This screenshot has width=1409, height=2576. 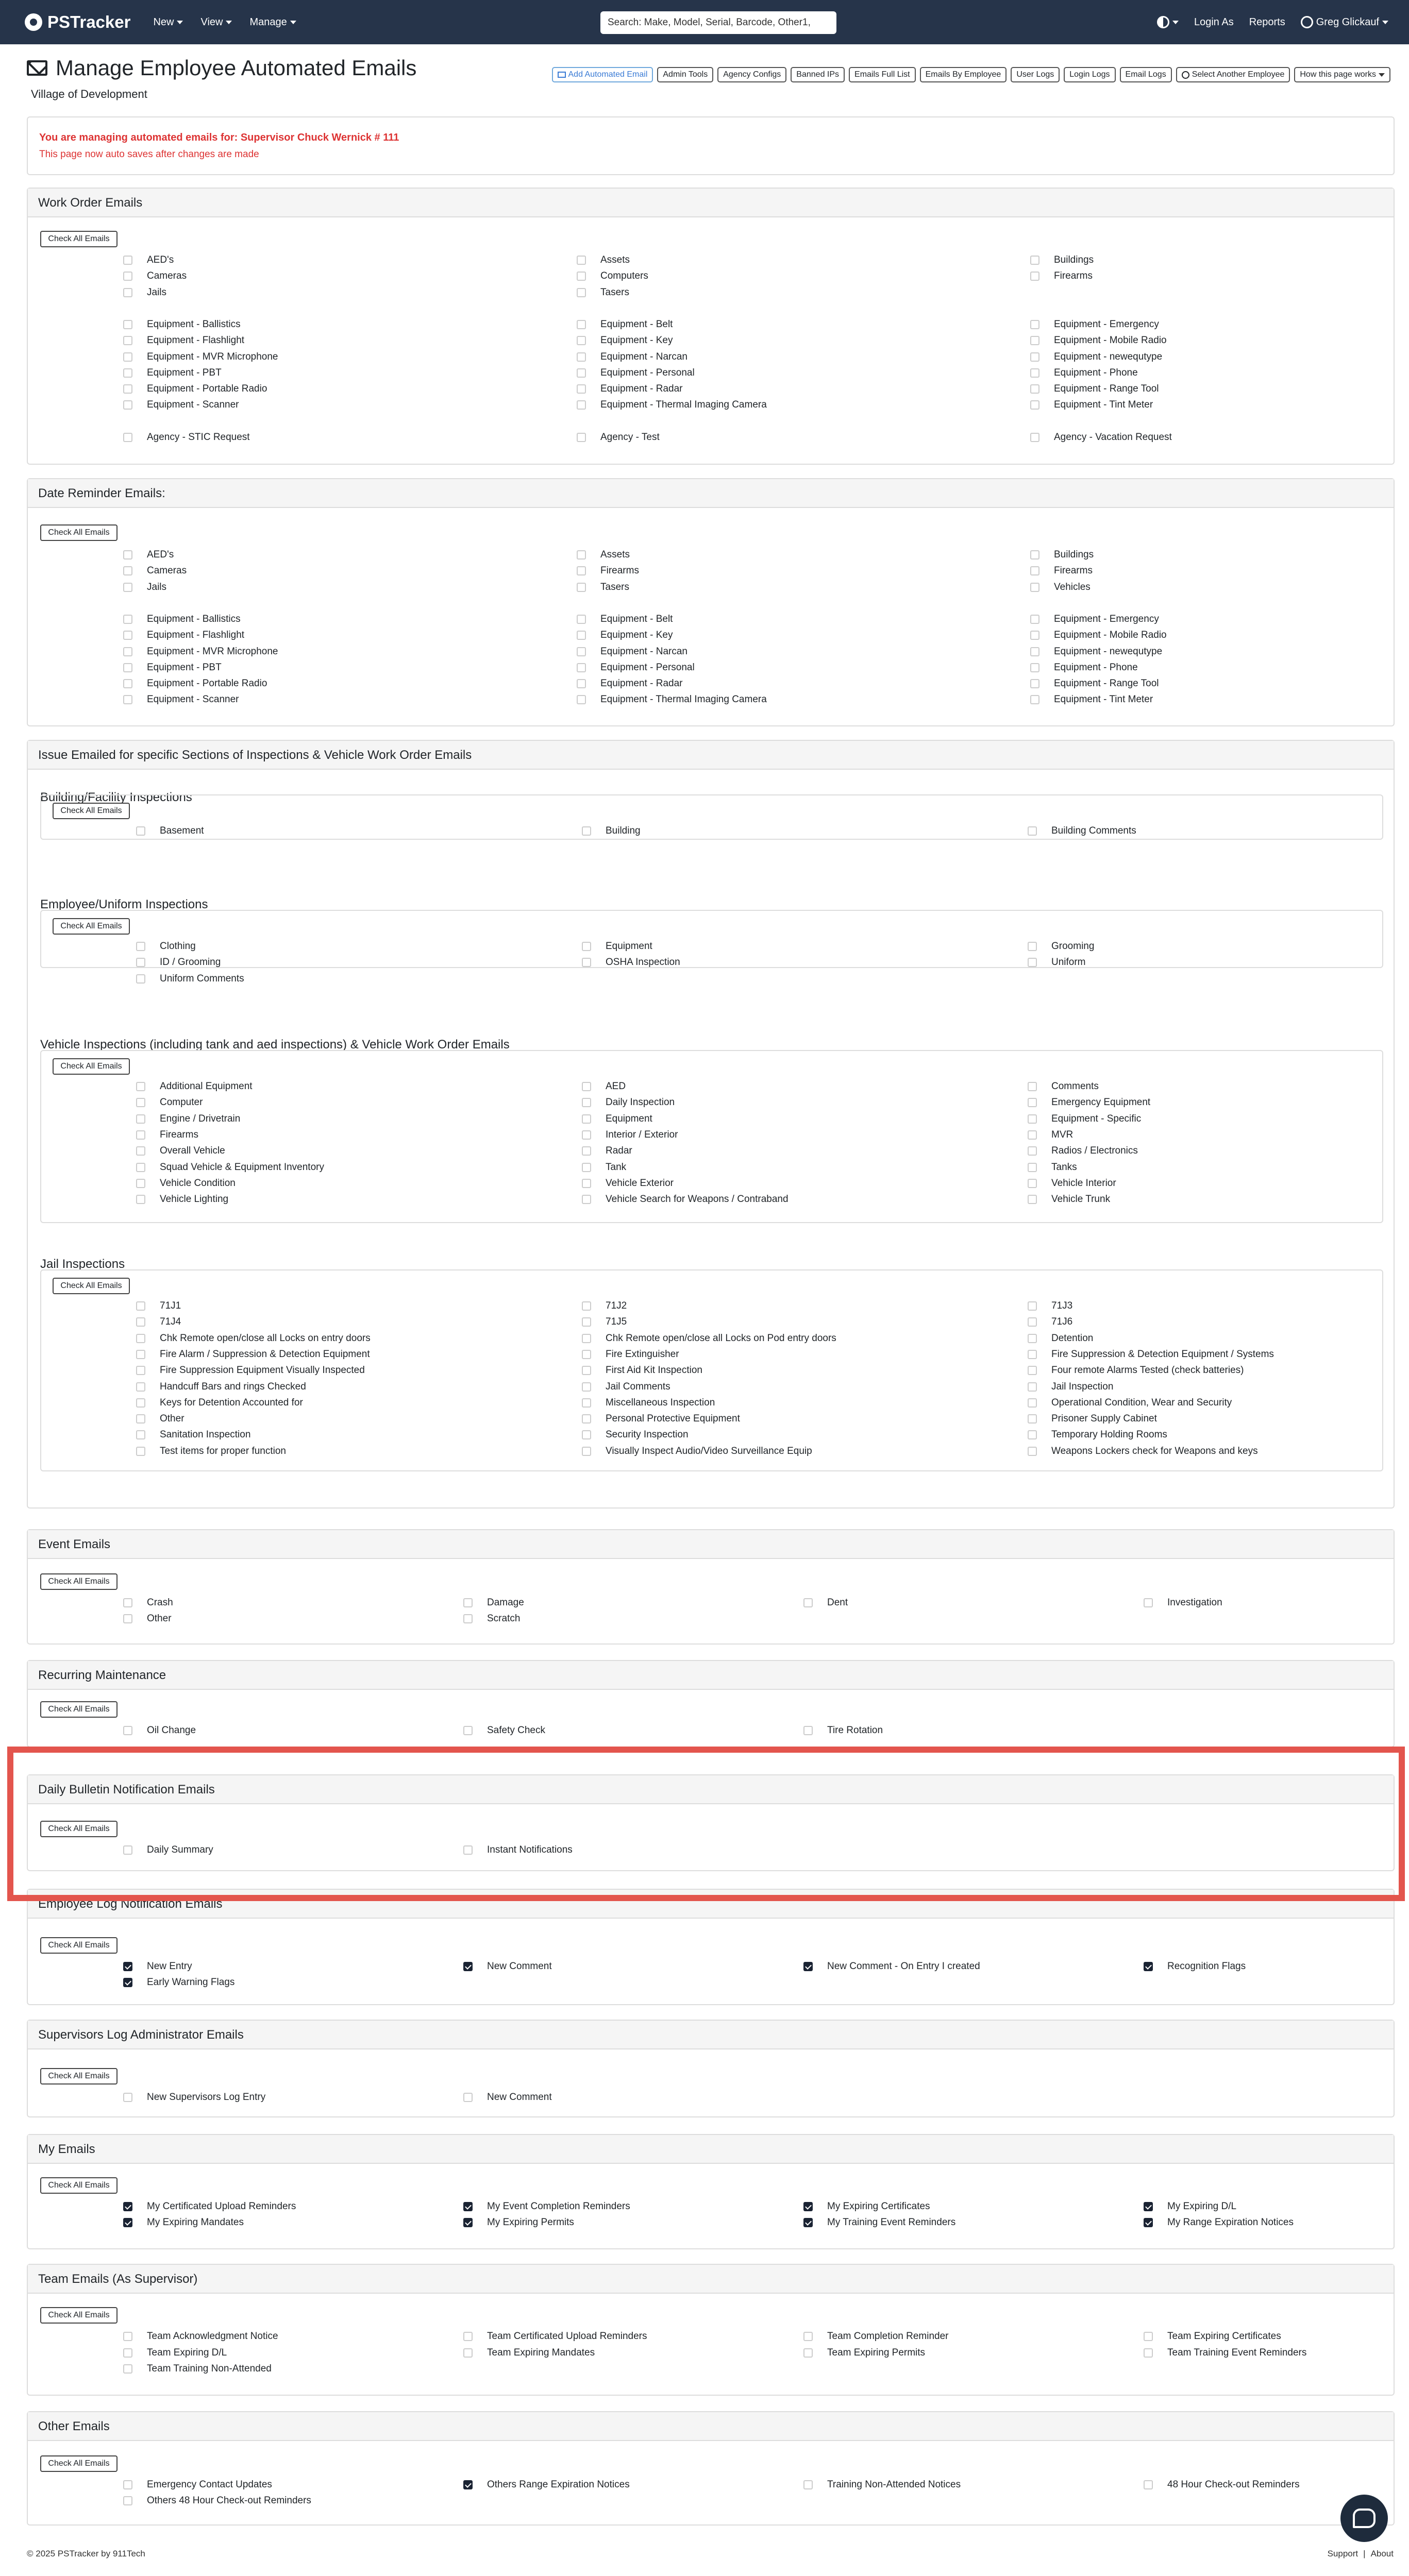 I want to click on checkbox-item: Equipment - Personal, so click(x=636, y=667).